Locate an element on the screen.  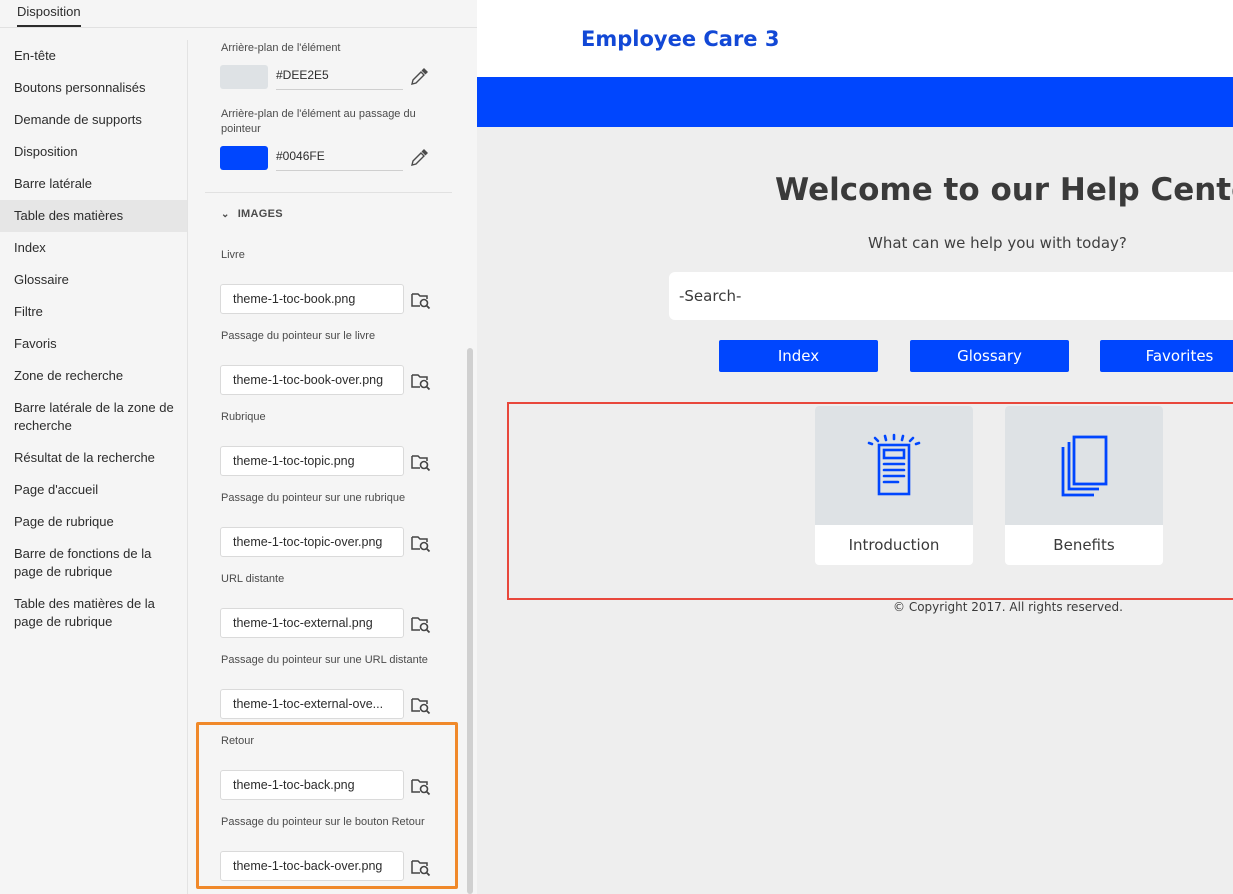
nav-item-page-accueil: Page d'accueil is located at coordinates (93, 490).